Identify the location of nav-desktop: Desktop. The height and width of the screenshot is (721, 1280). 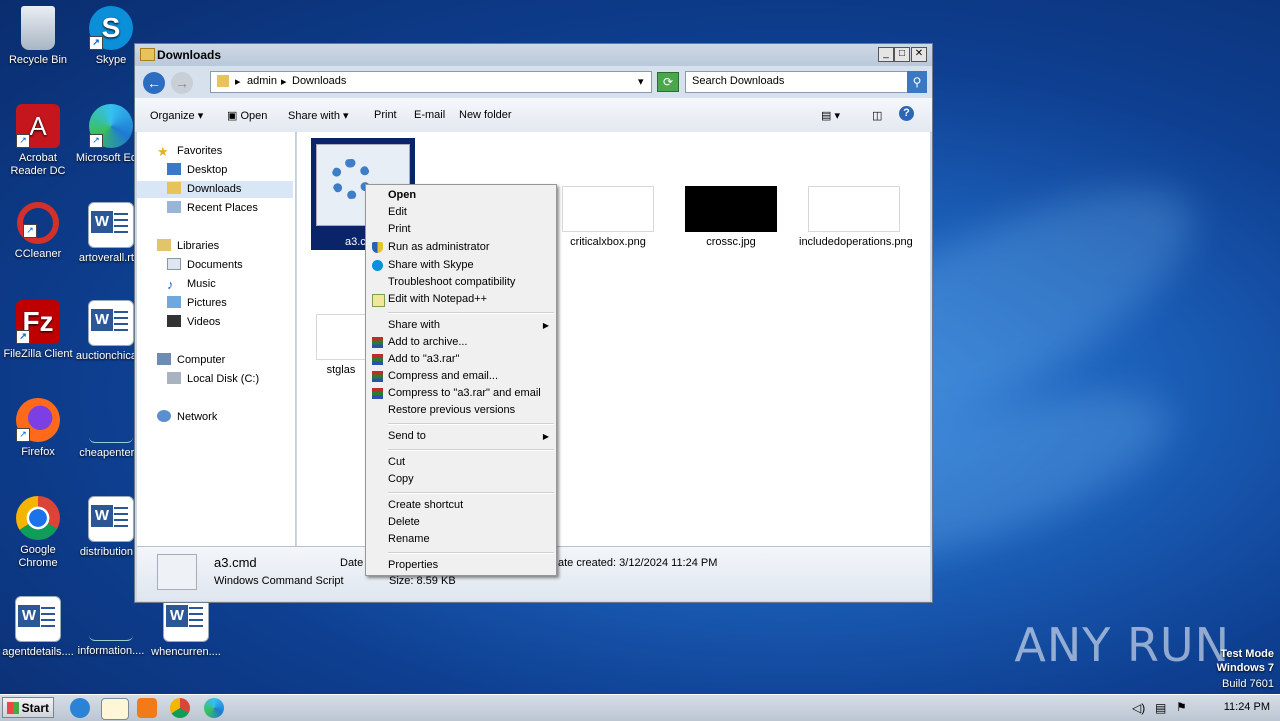
(197, 170).